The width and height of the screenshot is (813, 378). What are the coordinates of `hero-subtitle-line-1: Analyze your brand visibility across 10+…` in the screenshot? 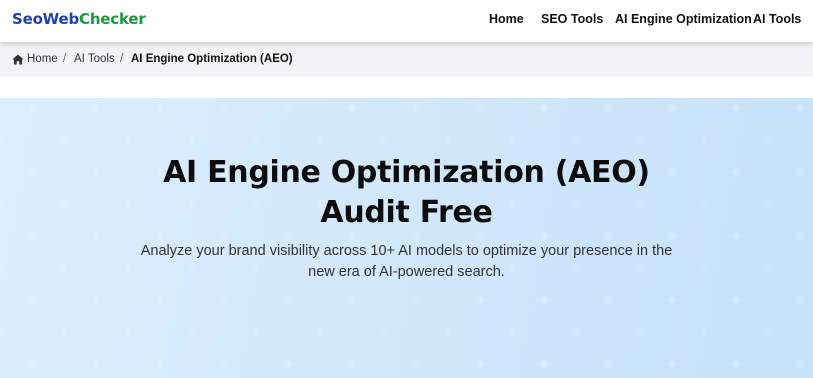 It's located at (406, 251).